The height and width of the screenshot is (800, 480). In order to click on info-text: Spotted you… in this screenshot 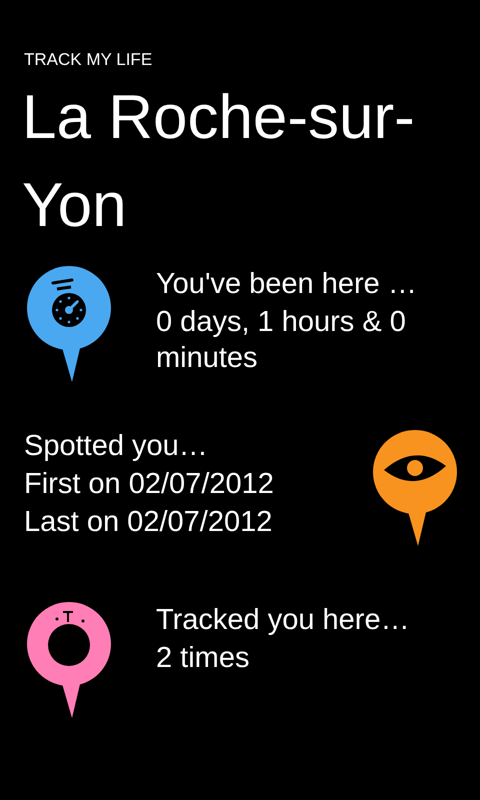, I will do `click(116, 446)`.